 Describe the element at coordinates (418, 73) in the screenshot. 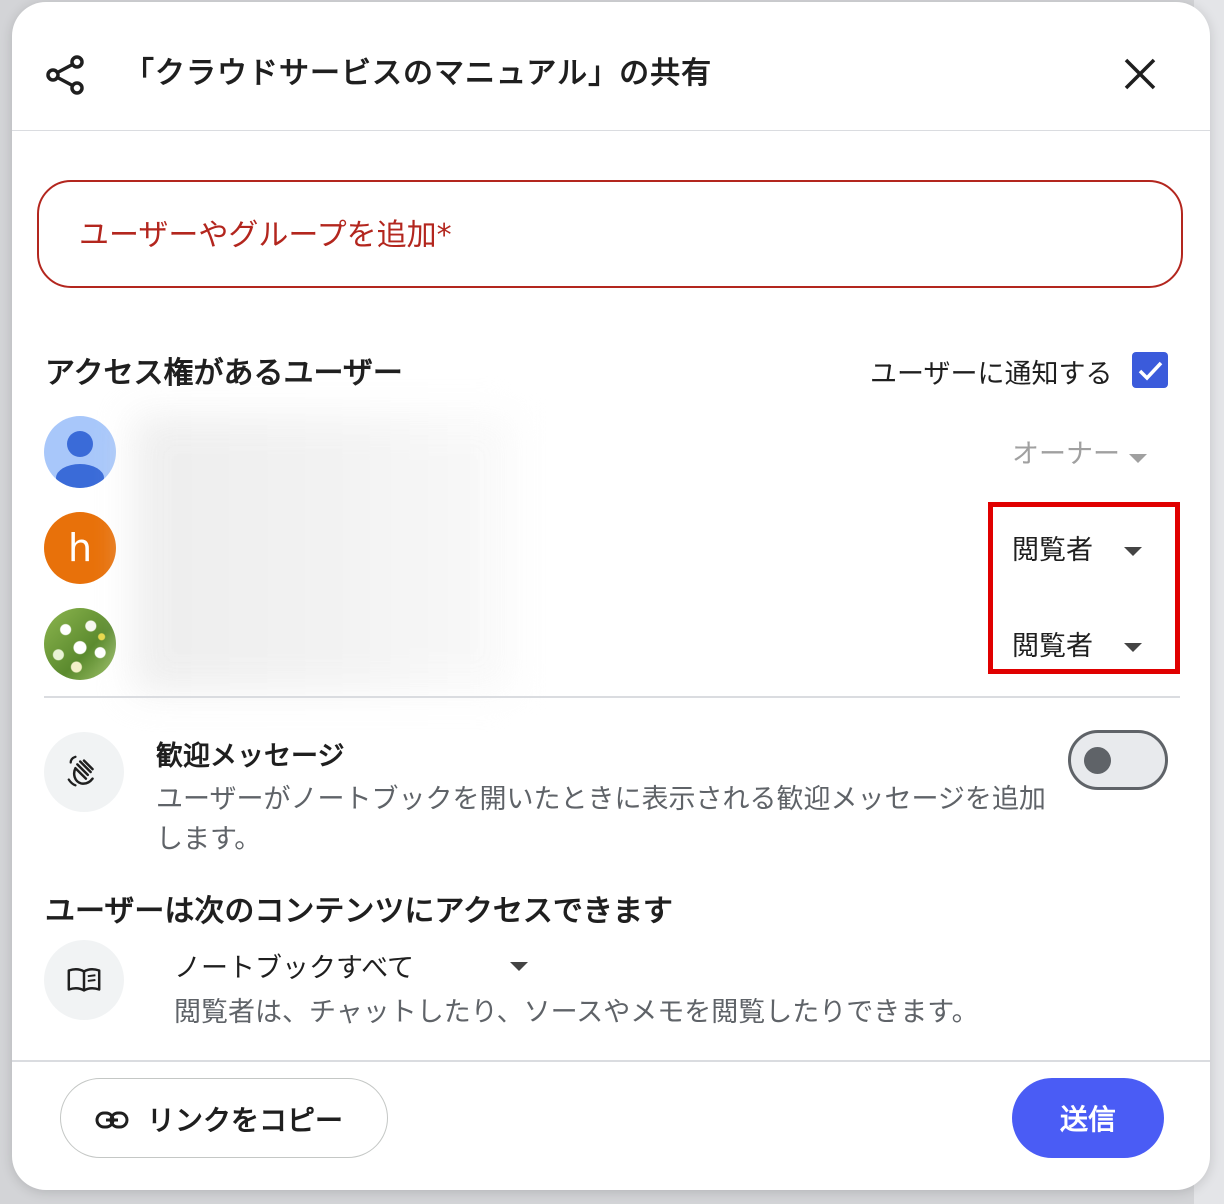

I see `dialog-title: 「クラウドサービスのマニュアル」の共有` at that location.